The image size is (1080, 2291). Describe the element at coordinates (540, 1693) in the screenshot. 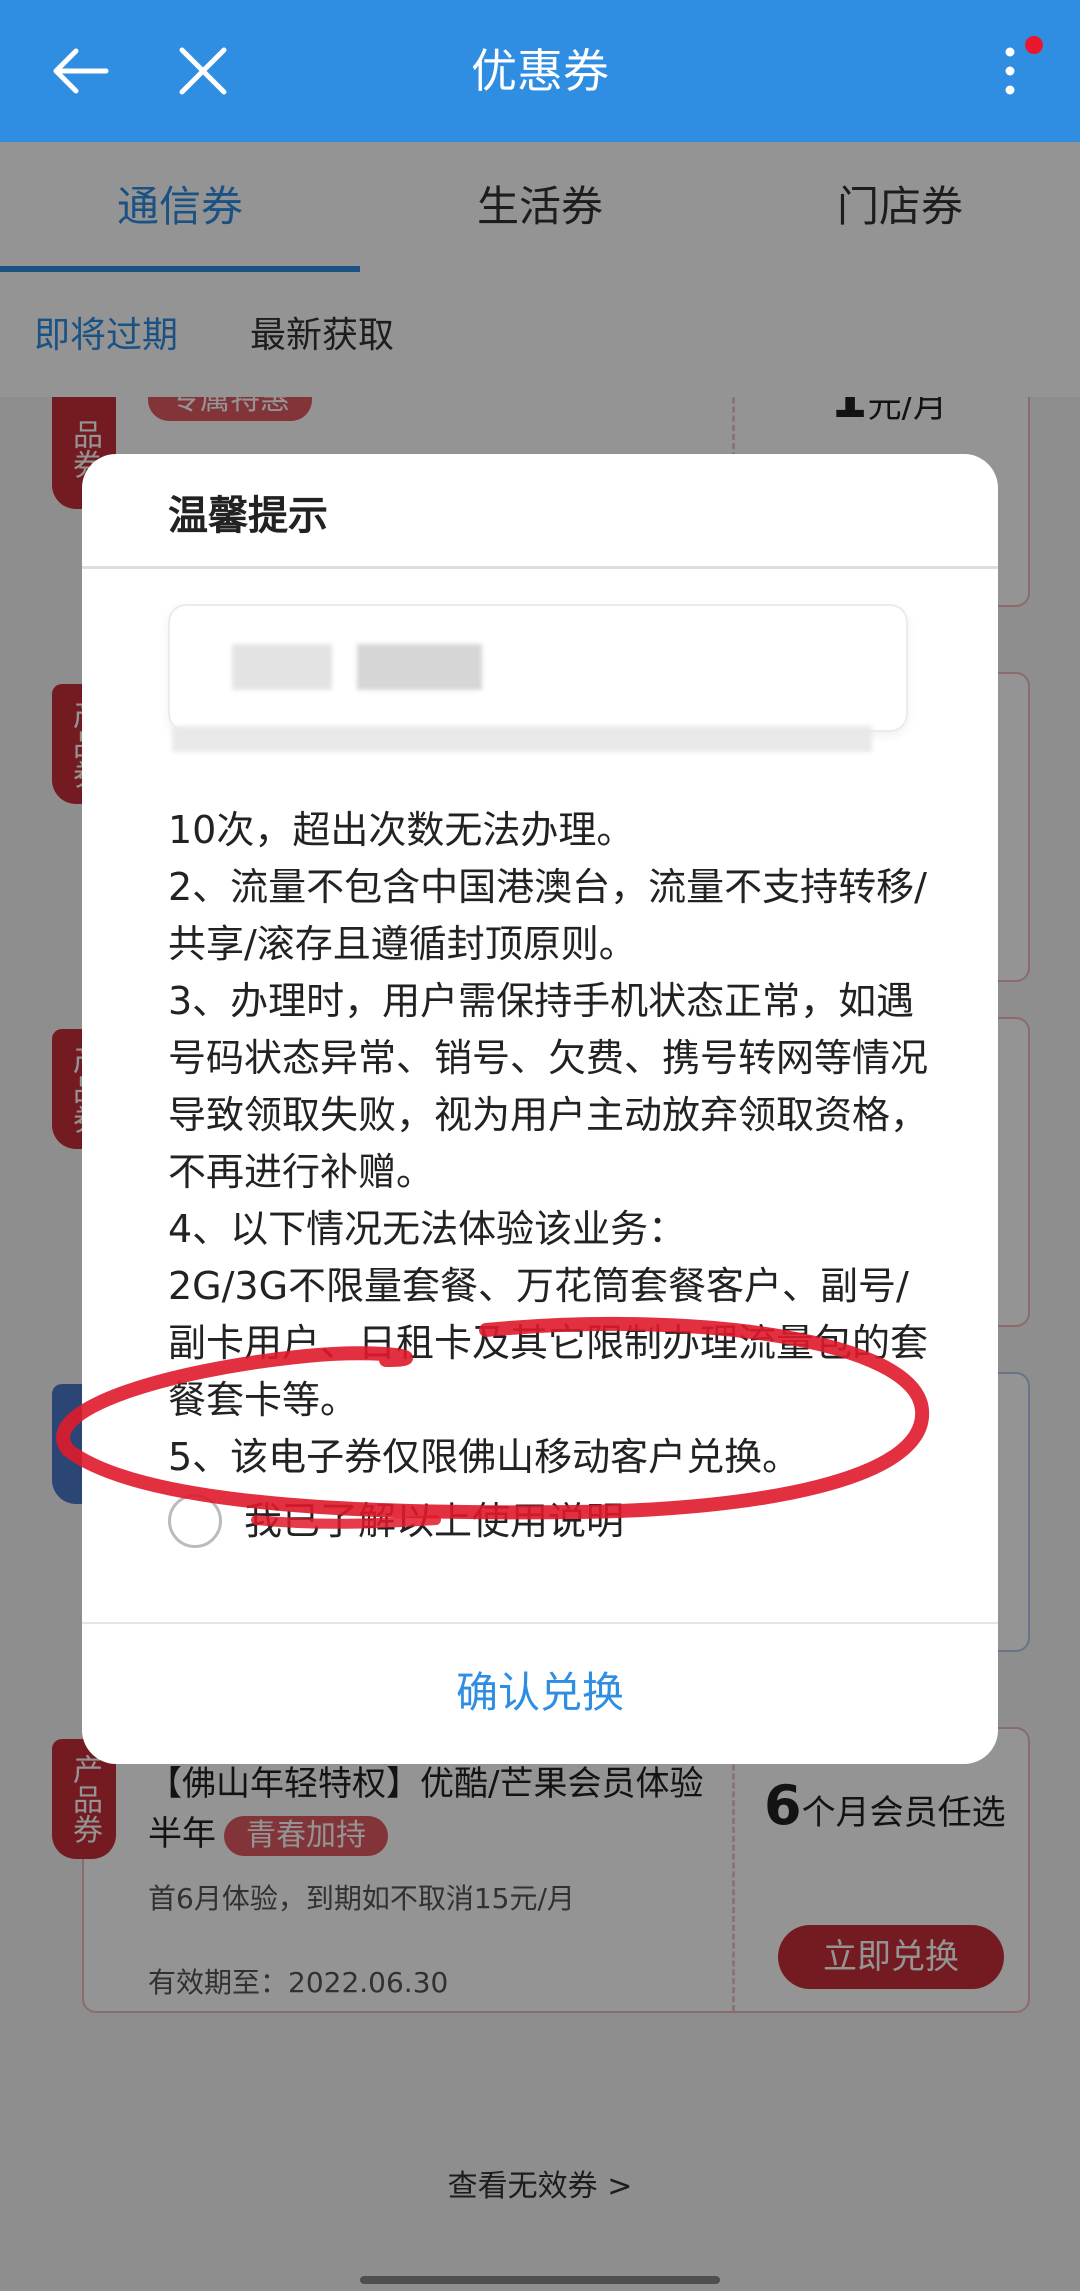

I see `confirm-redeem-button: 确认兑换` at that location.